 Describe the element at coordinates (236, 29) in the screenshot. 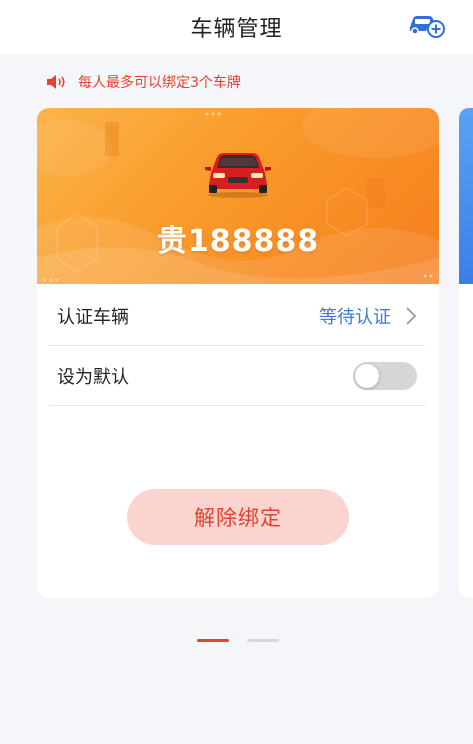

I see `page-title: 车辆管理` at that location.